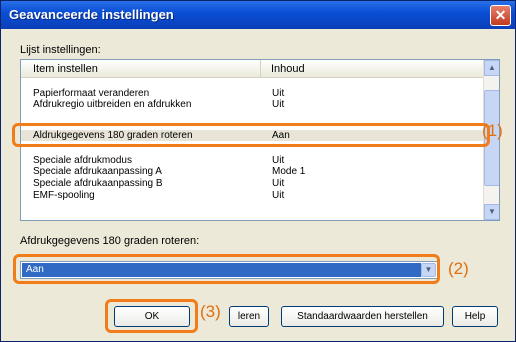 This screenshot has width=516, height=342. I want to click on callout-label-2: (2), so click(458, 268).